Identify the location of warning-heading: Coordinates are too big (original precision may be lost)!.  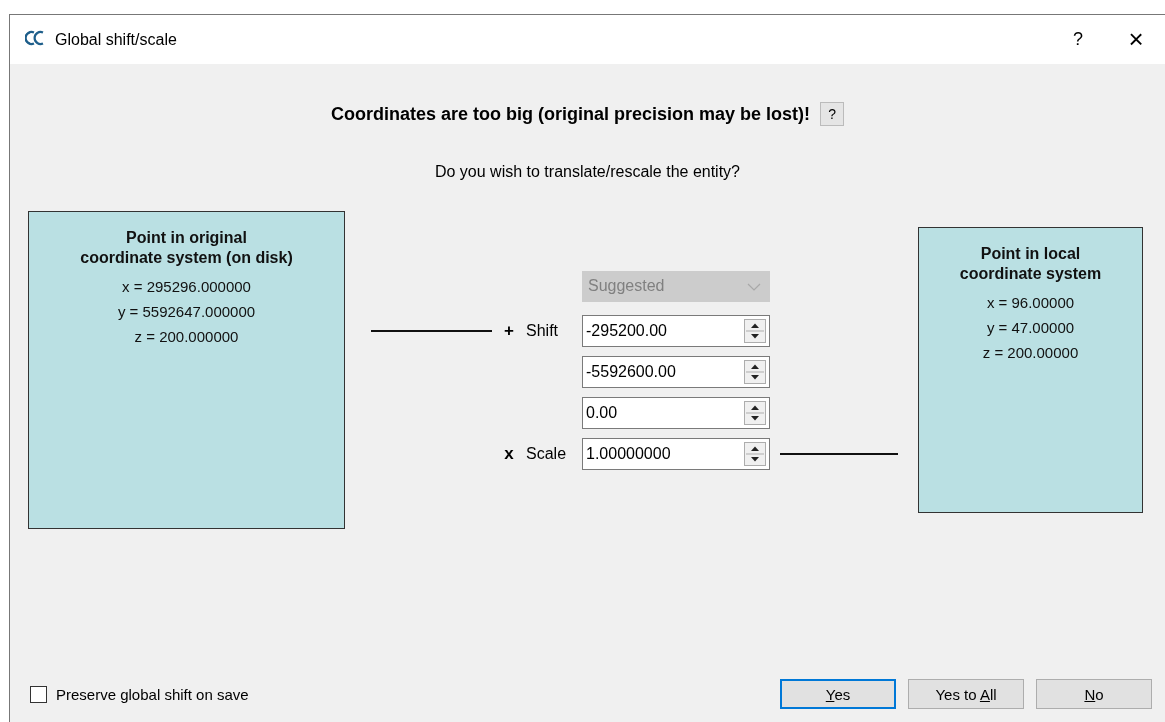
(570, 114).